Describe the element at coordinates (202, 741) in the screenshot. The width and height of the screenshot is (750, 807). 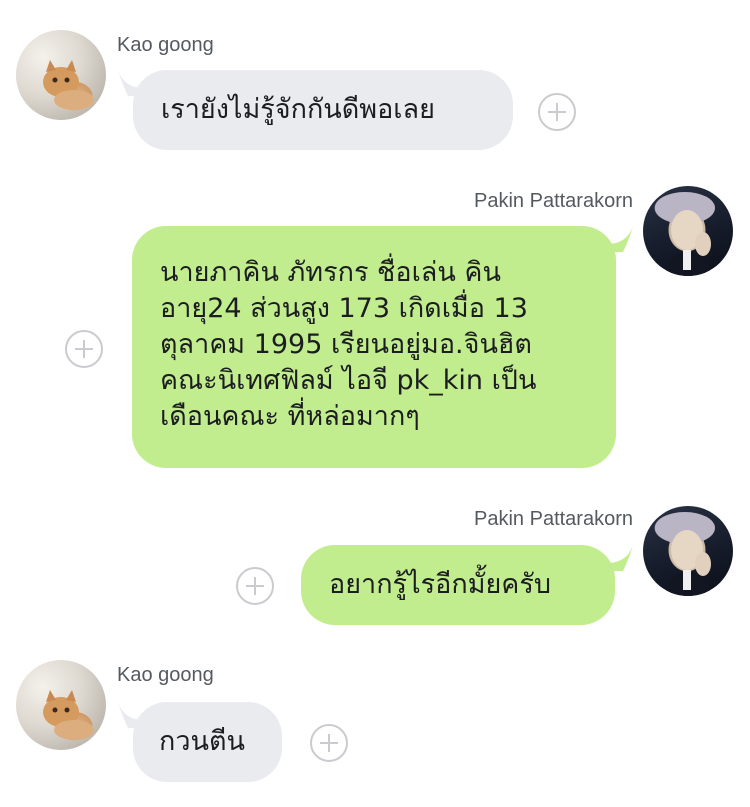
I see `message-text: กวนตีน` at that location.